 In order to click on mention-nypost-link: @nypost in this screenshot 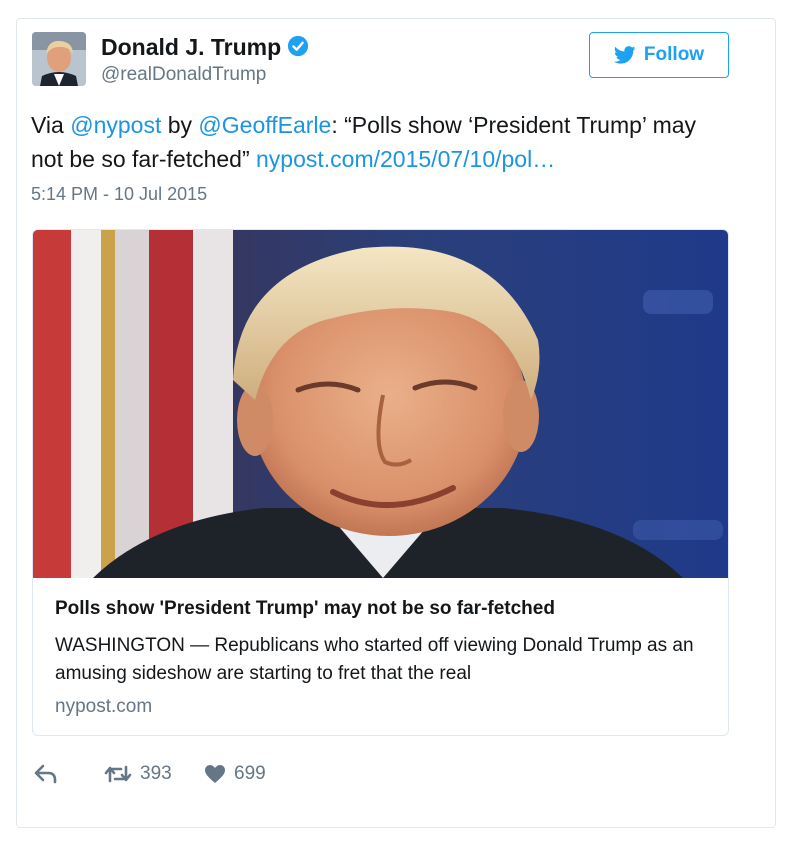, I will do `click(115, 125)`.